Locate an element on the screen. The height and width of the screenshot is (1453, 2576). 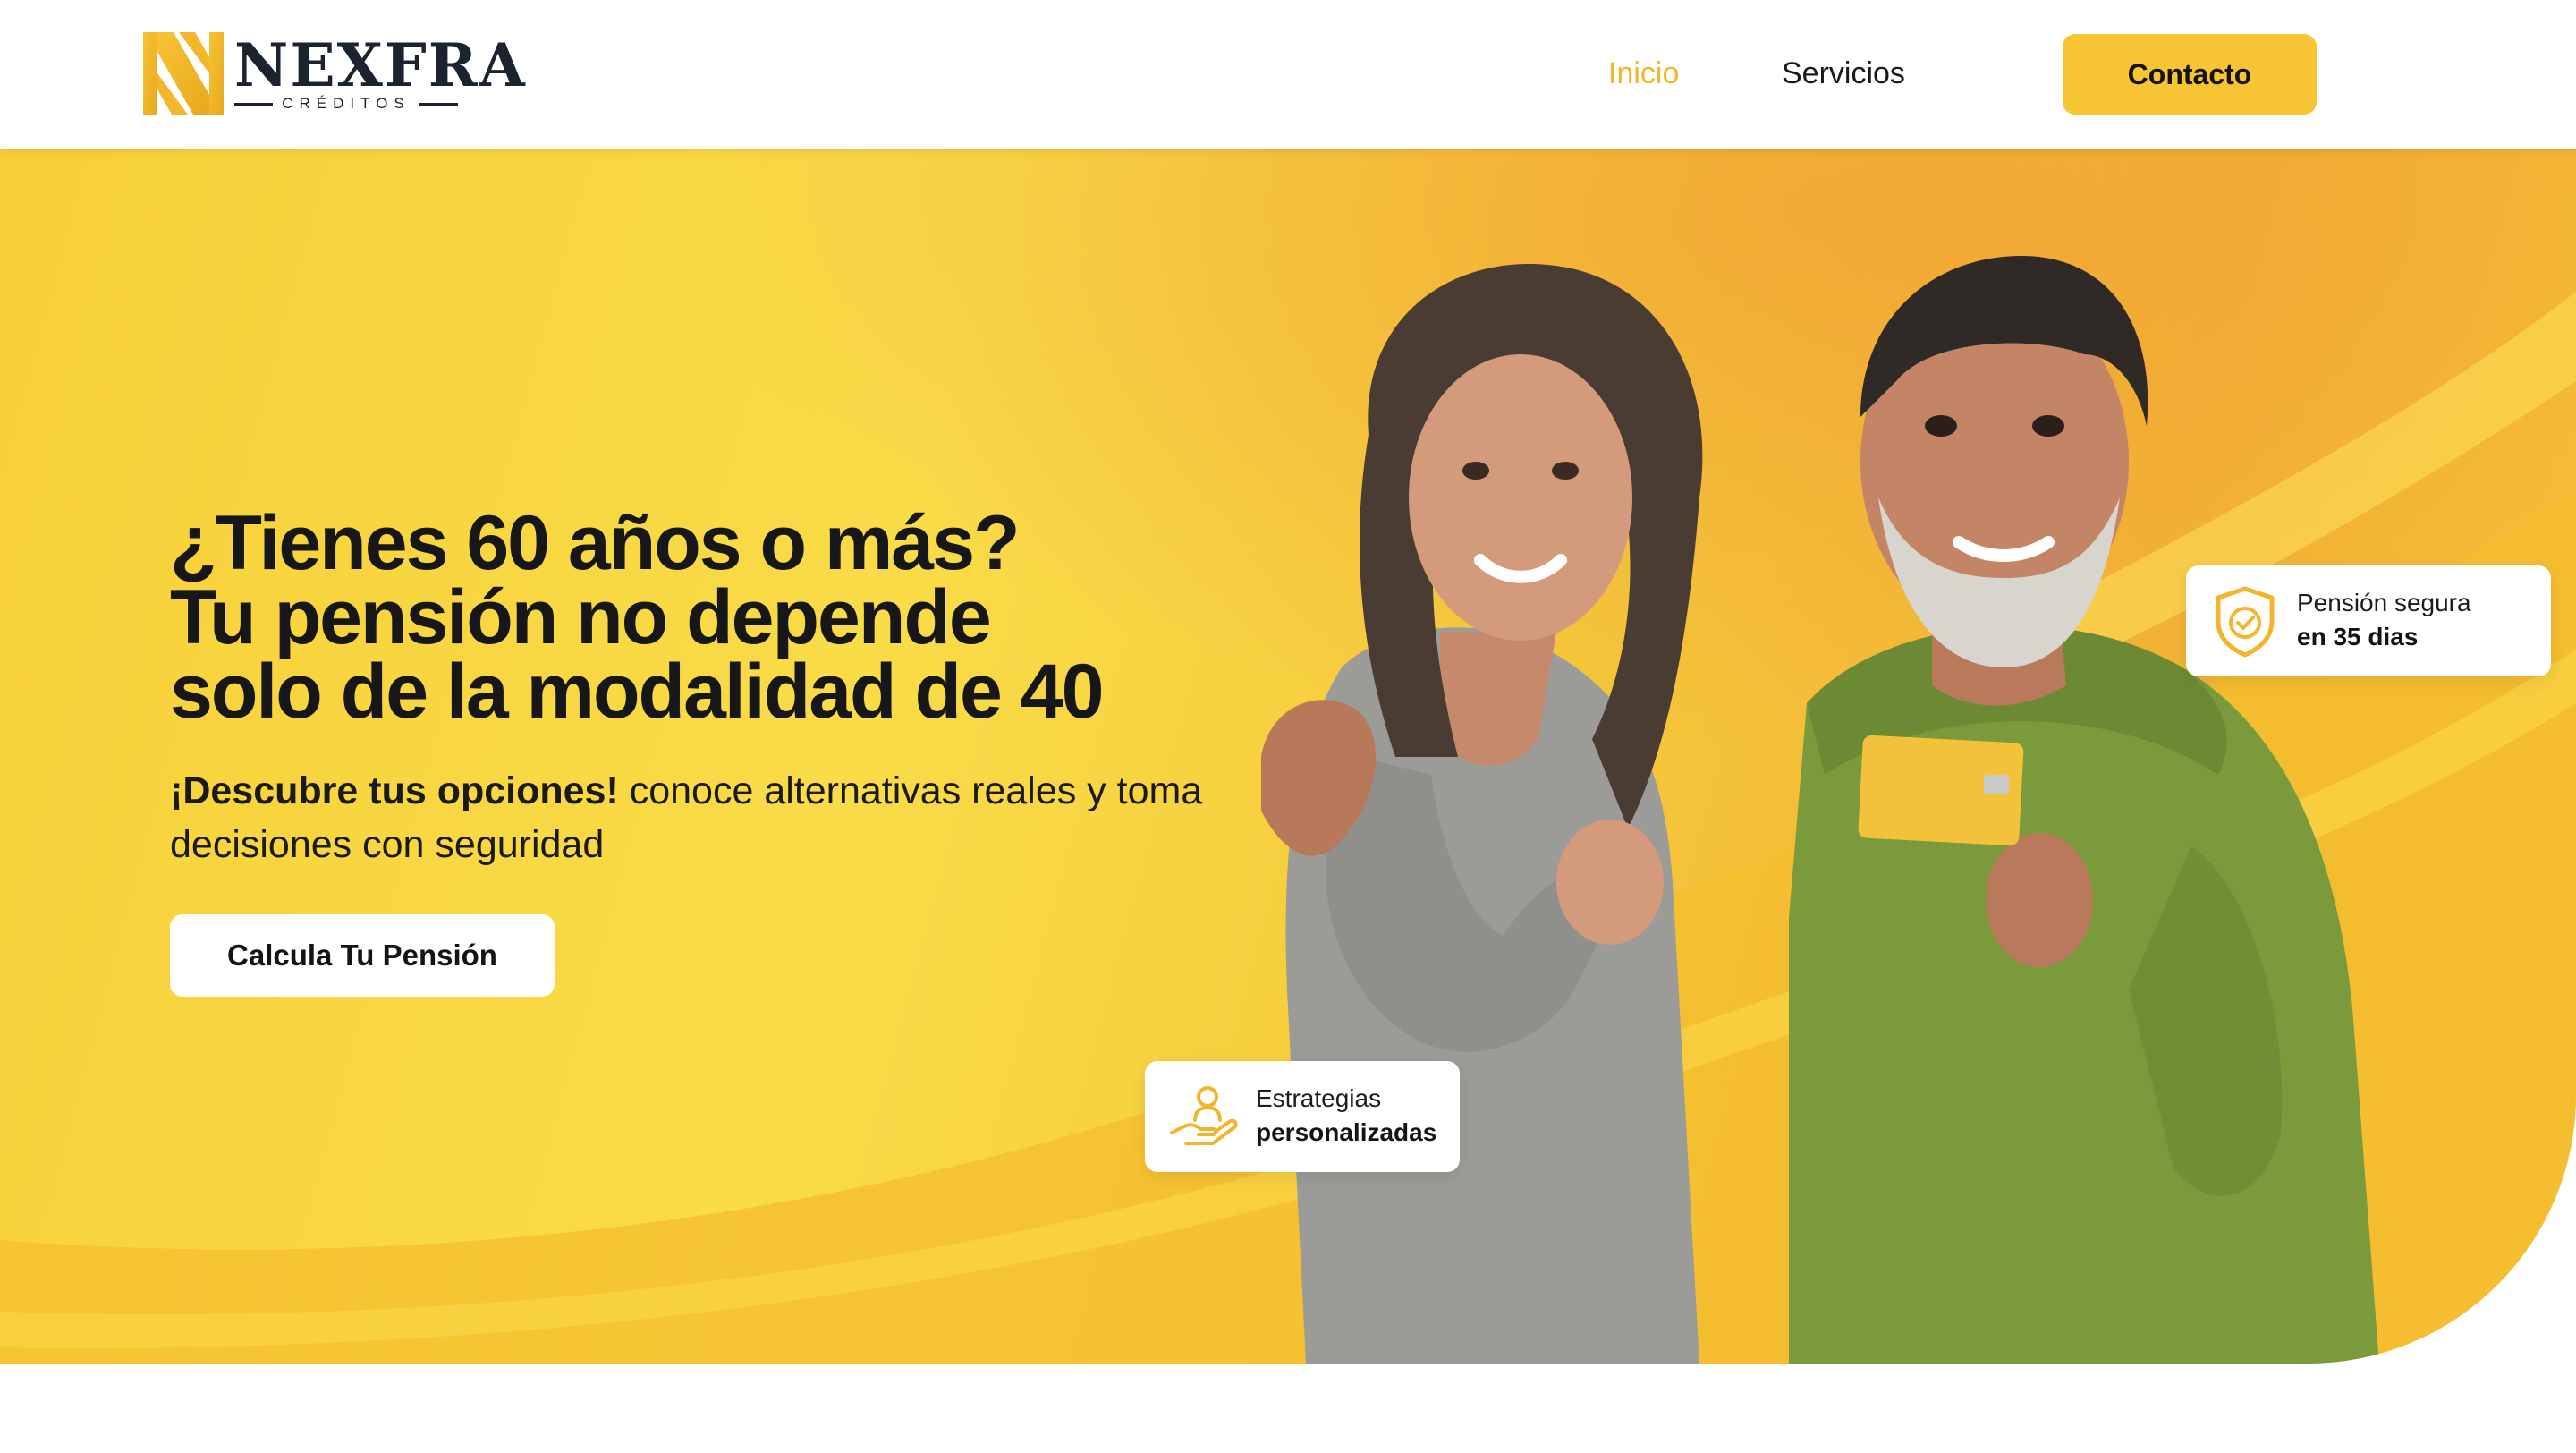
estrategias-card-line2: personalizadas is located at coordinates (1346, 1132).